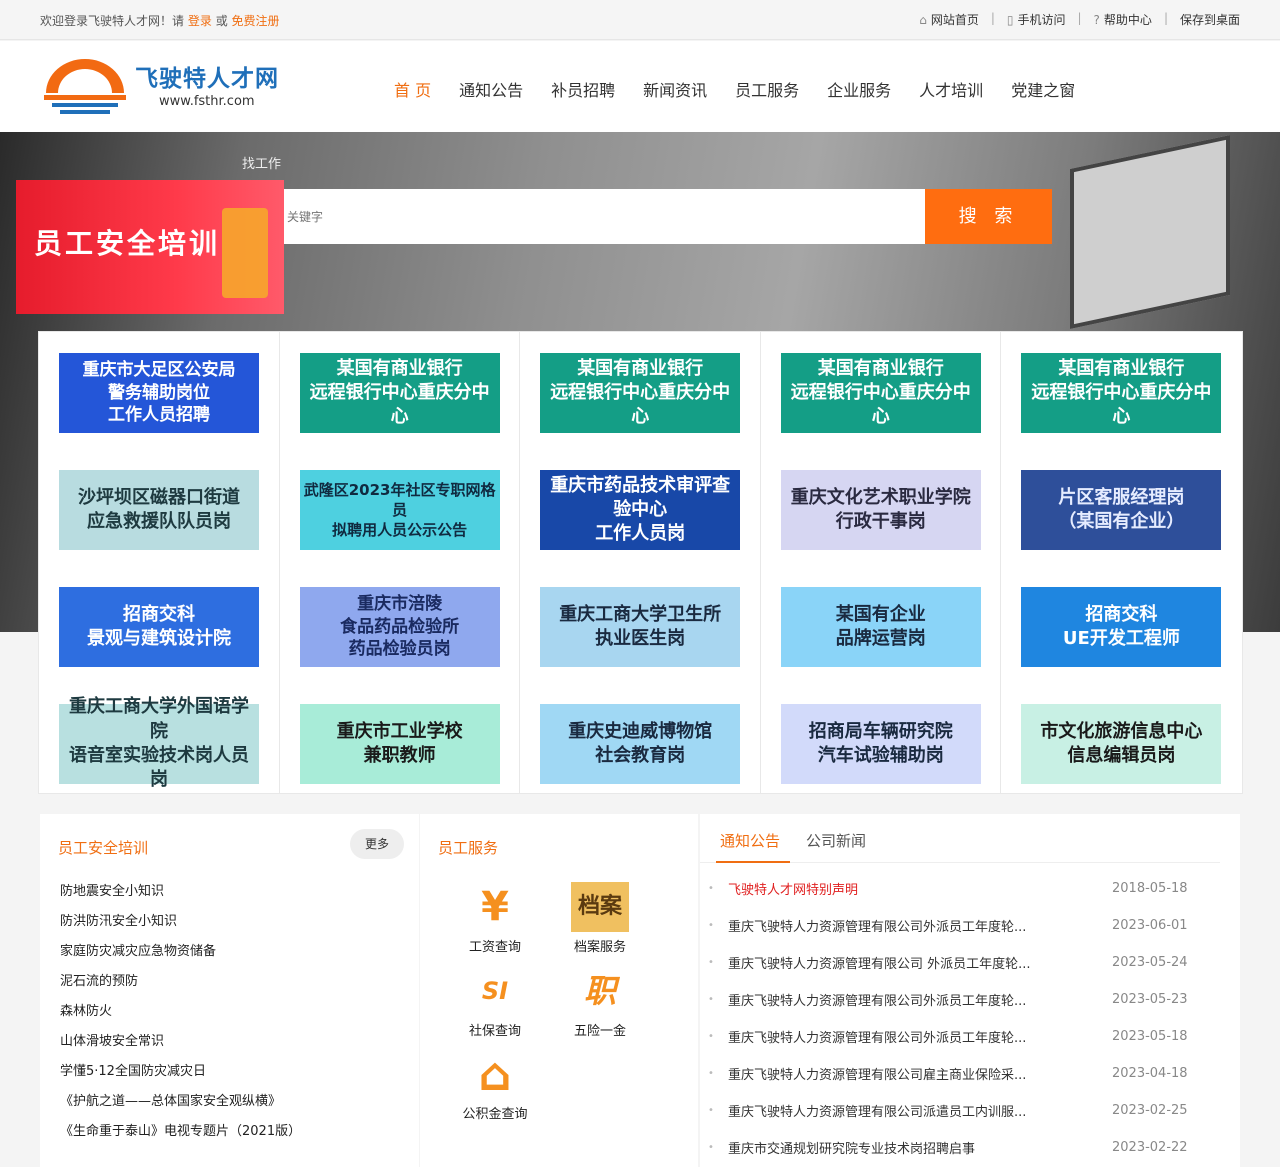 Image resolution: width=1280 pixels, height=1167 pixels. What do you see at coordinates (953, 962) in the screenshot?
I see `notice-item: • 重庆飞驶特人力资源管理有限公司 外派员工年度轮... 2023-05-24` at bounding box center [953, 962].